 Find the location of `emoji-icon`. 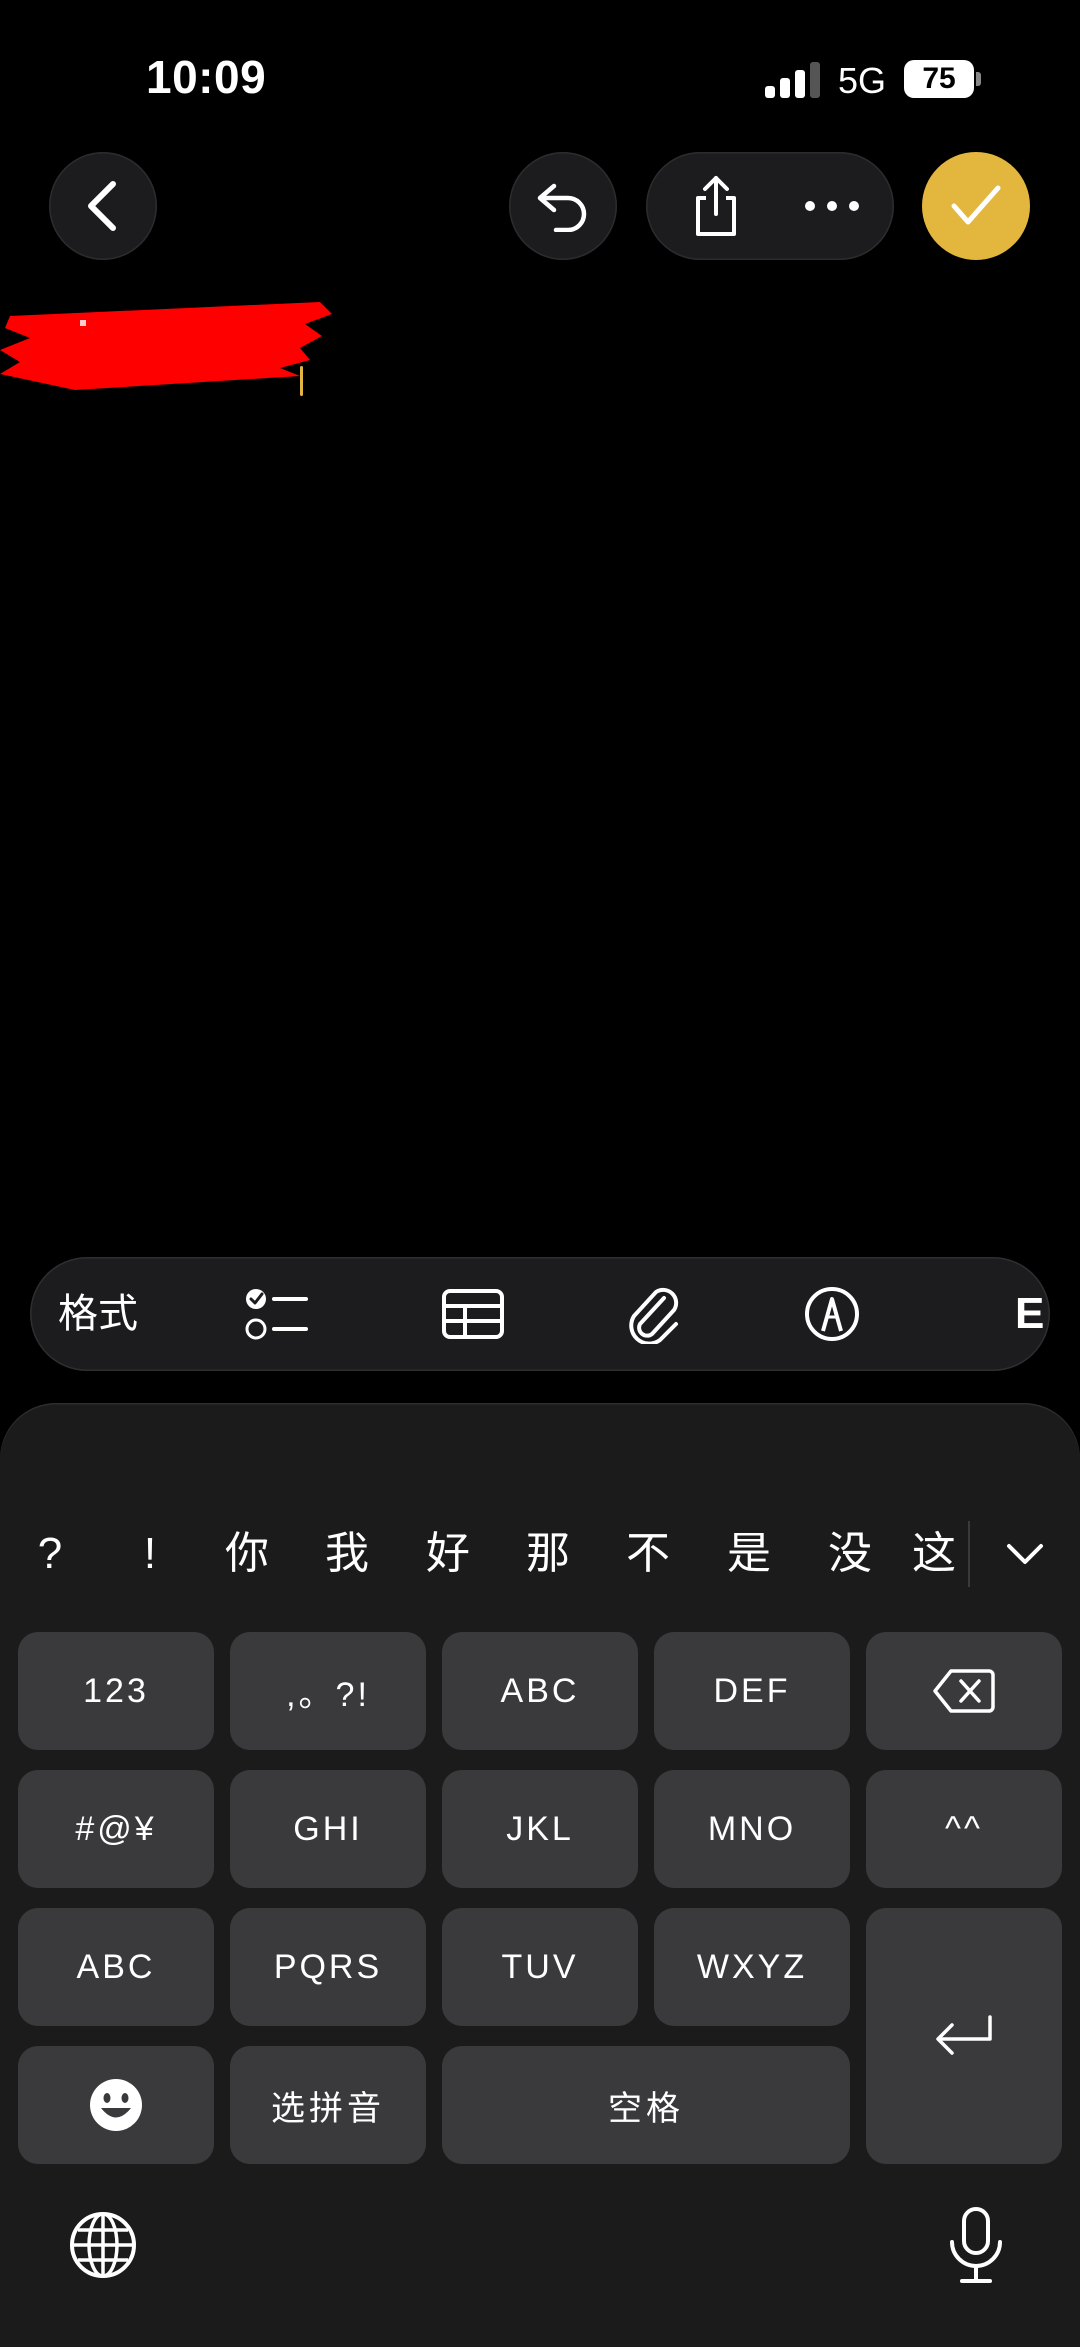

emoji-icon is located at coordinates (116, 2105).